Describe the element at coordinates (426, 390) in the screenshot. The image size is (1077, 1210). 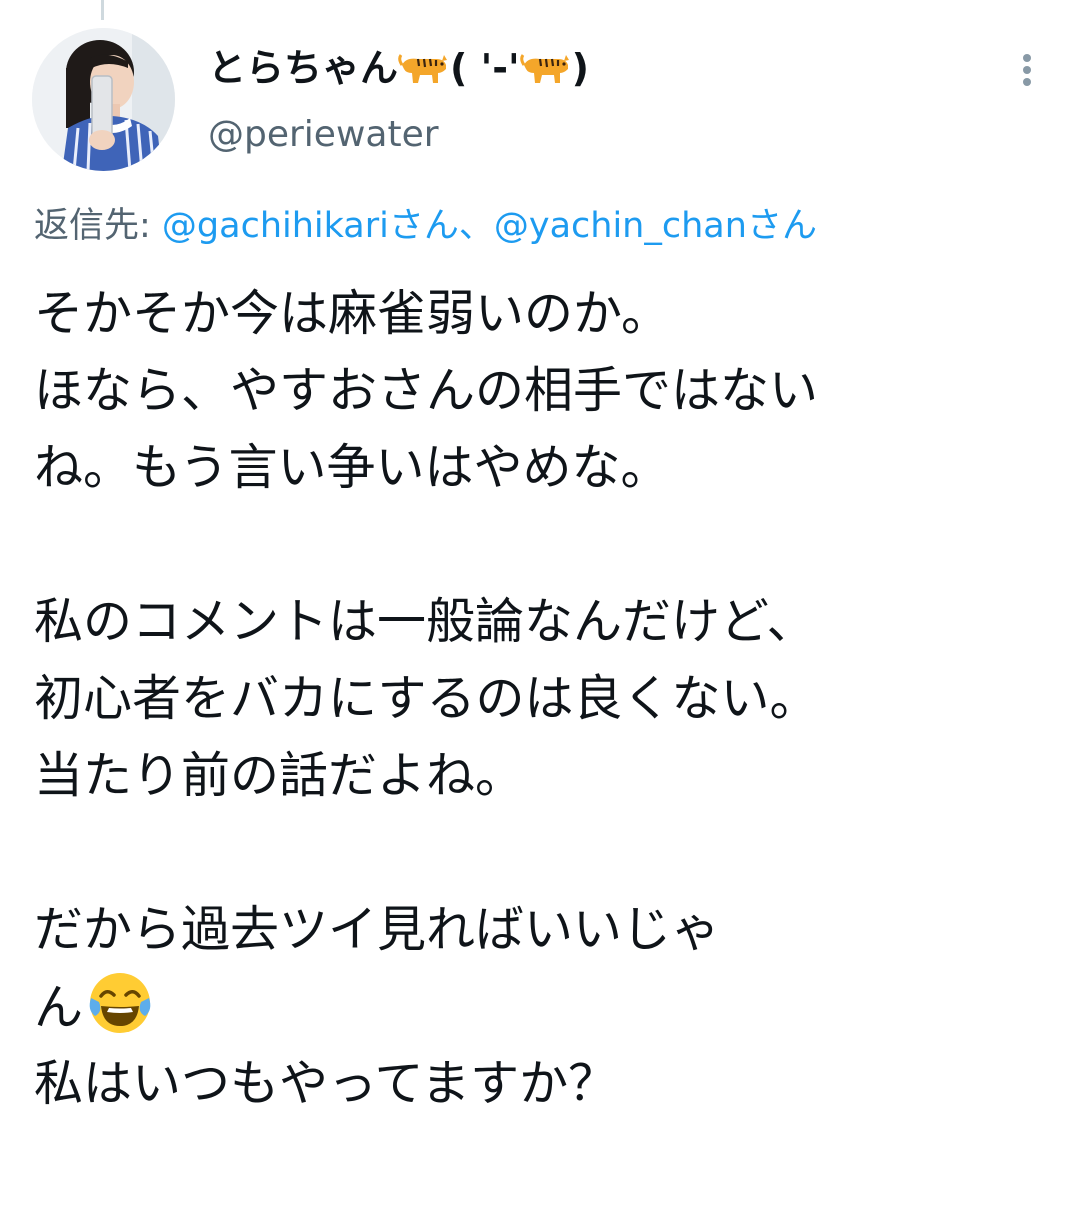
I see `tweet-line: ほなら、やすおさんの相手ではない` at that location.